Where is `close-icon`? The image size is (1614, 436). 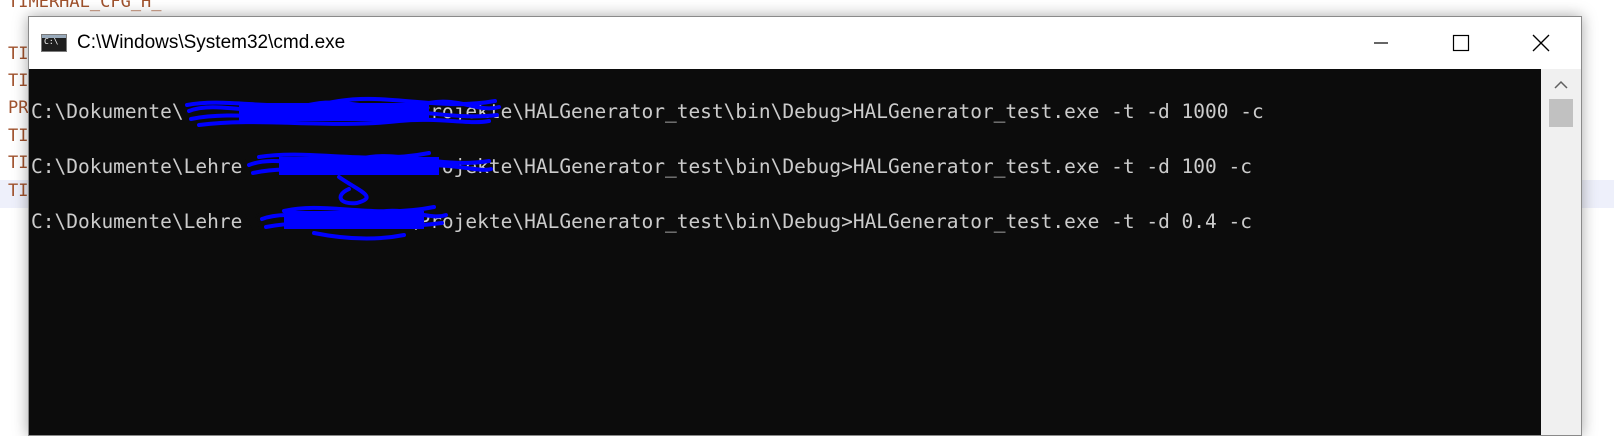
close-icon is located at coordinates (1541, 43).